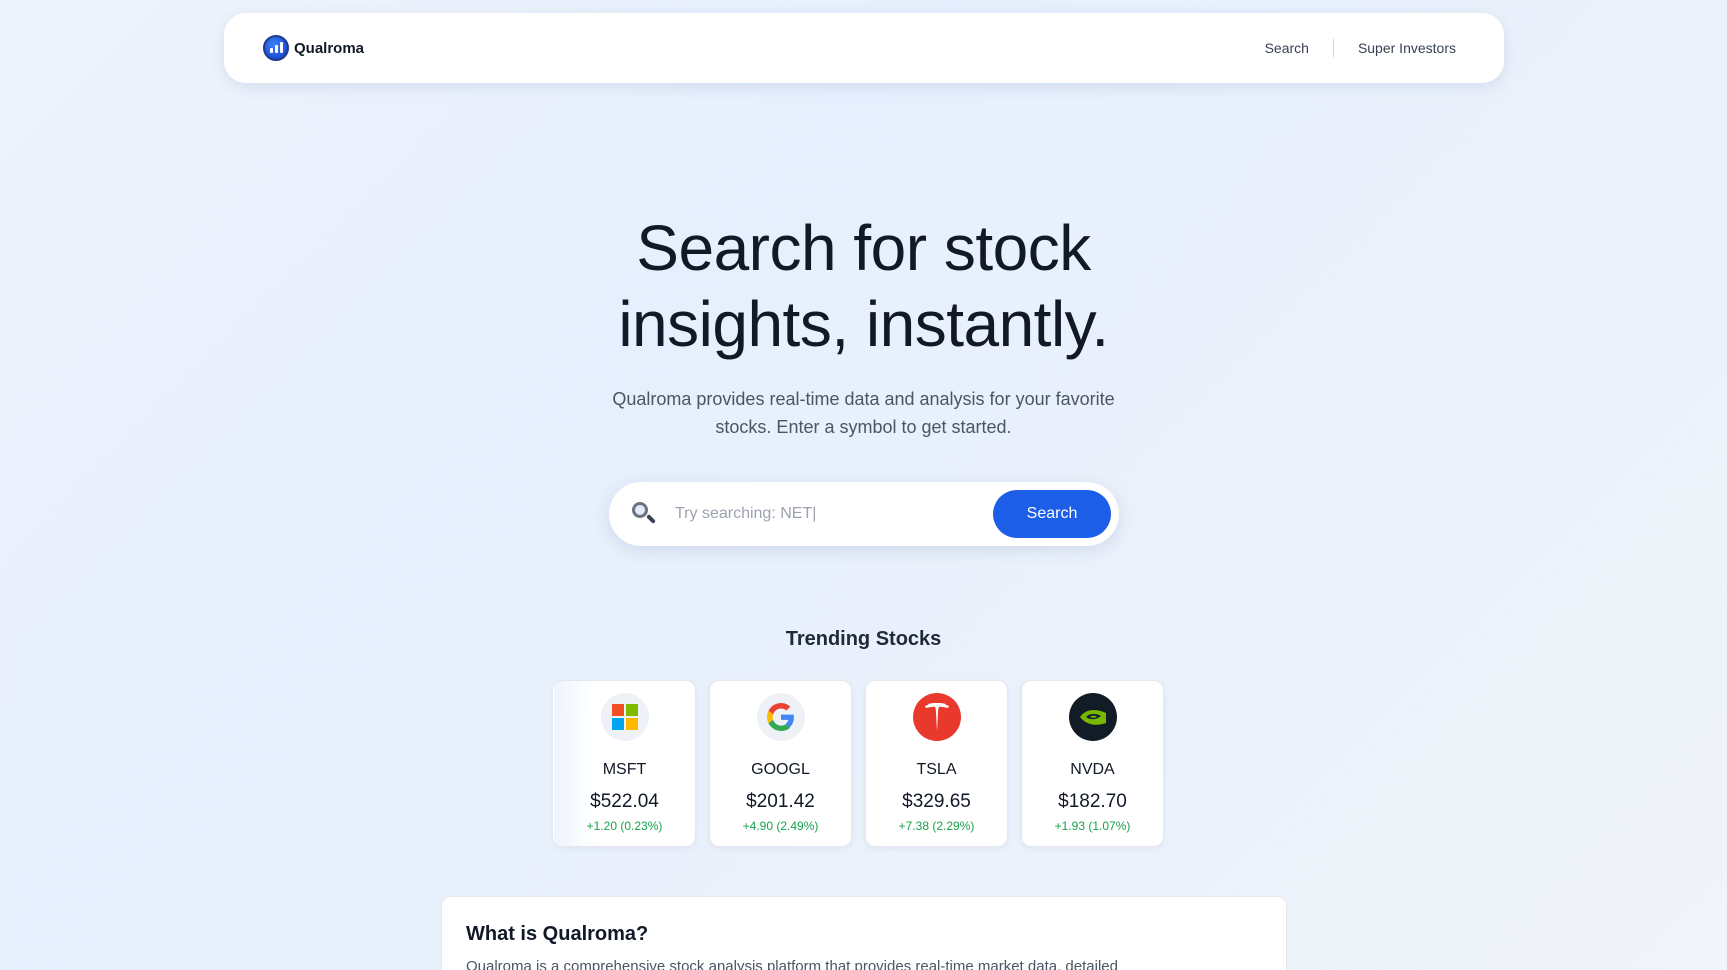 The width and height of the screenshot is (1727, 970). Describe the element at coordinates (1333, 48) in the screenshot. I see `nav-divider` at that location.